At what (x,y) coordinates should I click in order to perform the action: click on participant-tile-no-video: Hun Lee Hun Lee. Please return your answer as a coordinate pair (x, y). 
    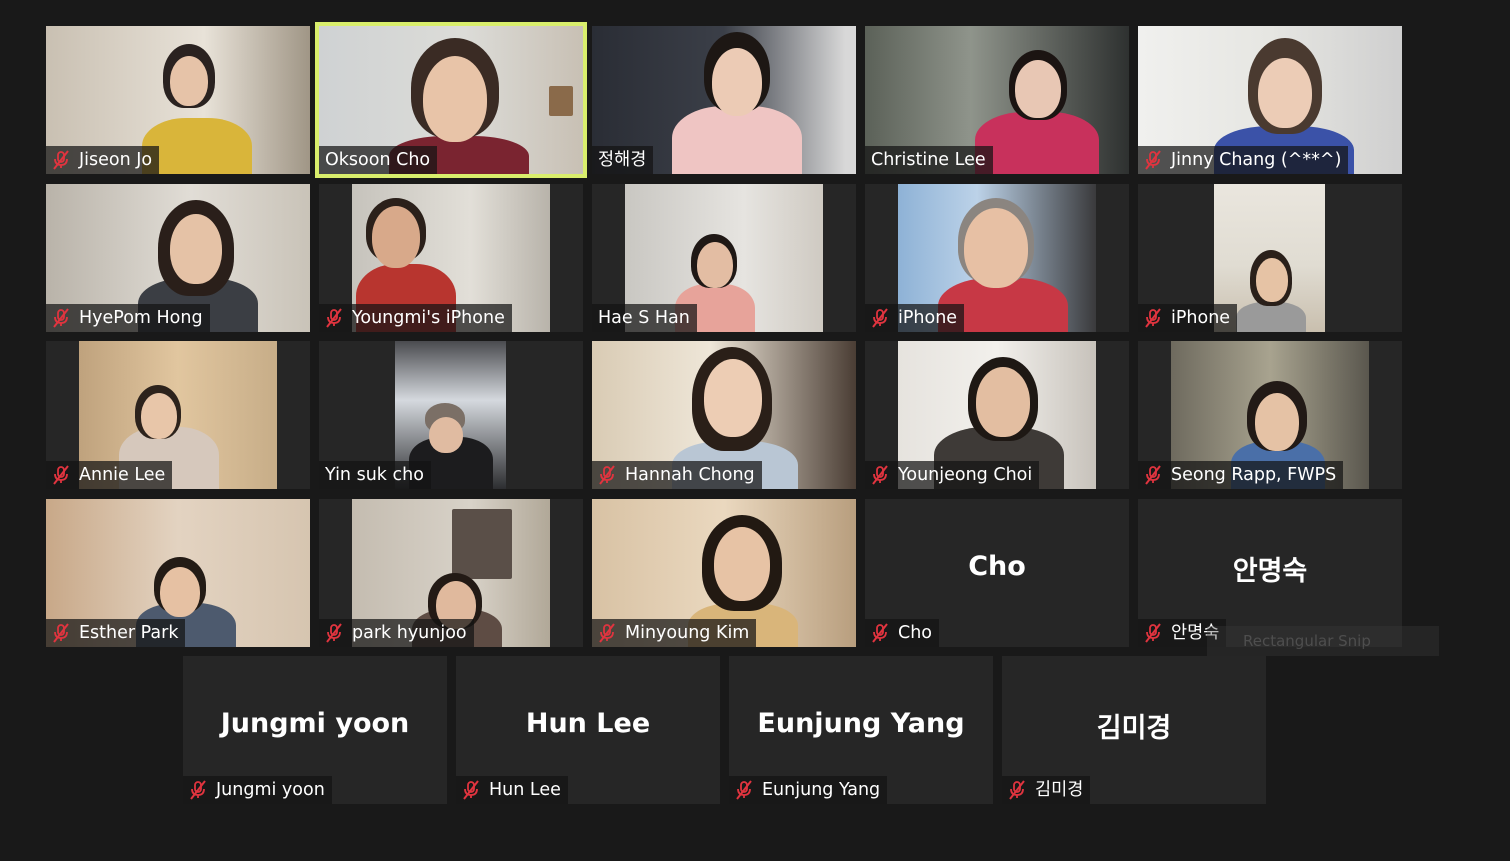
    Looking at the image, I should click on (588, 730).